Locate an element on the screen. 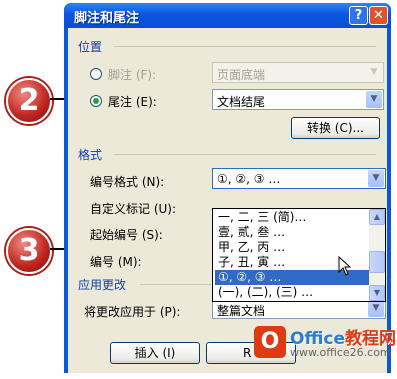 Image resolution: width=397 pixels, height=379 pixels. endnote-position-select: 文档结尾 ▼ is located at coordinates (298, 99).